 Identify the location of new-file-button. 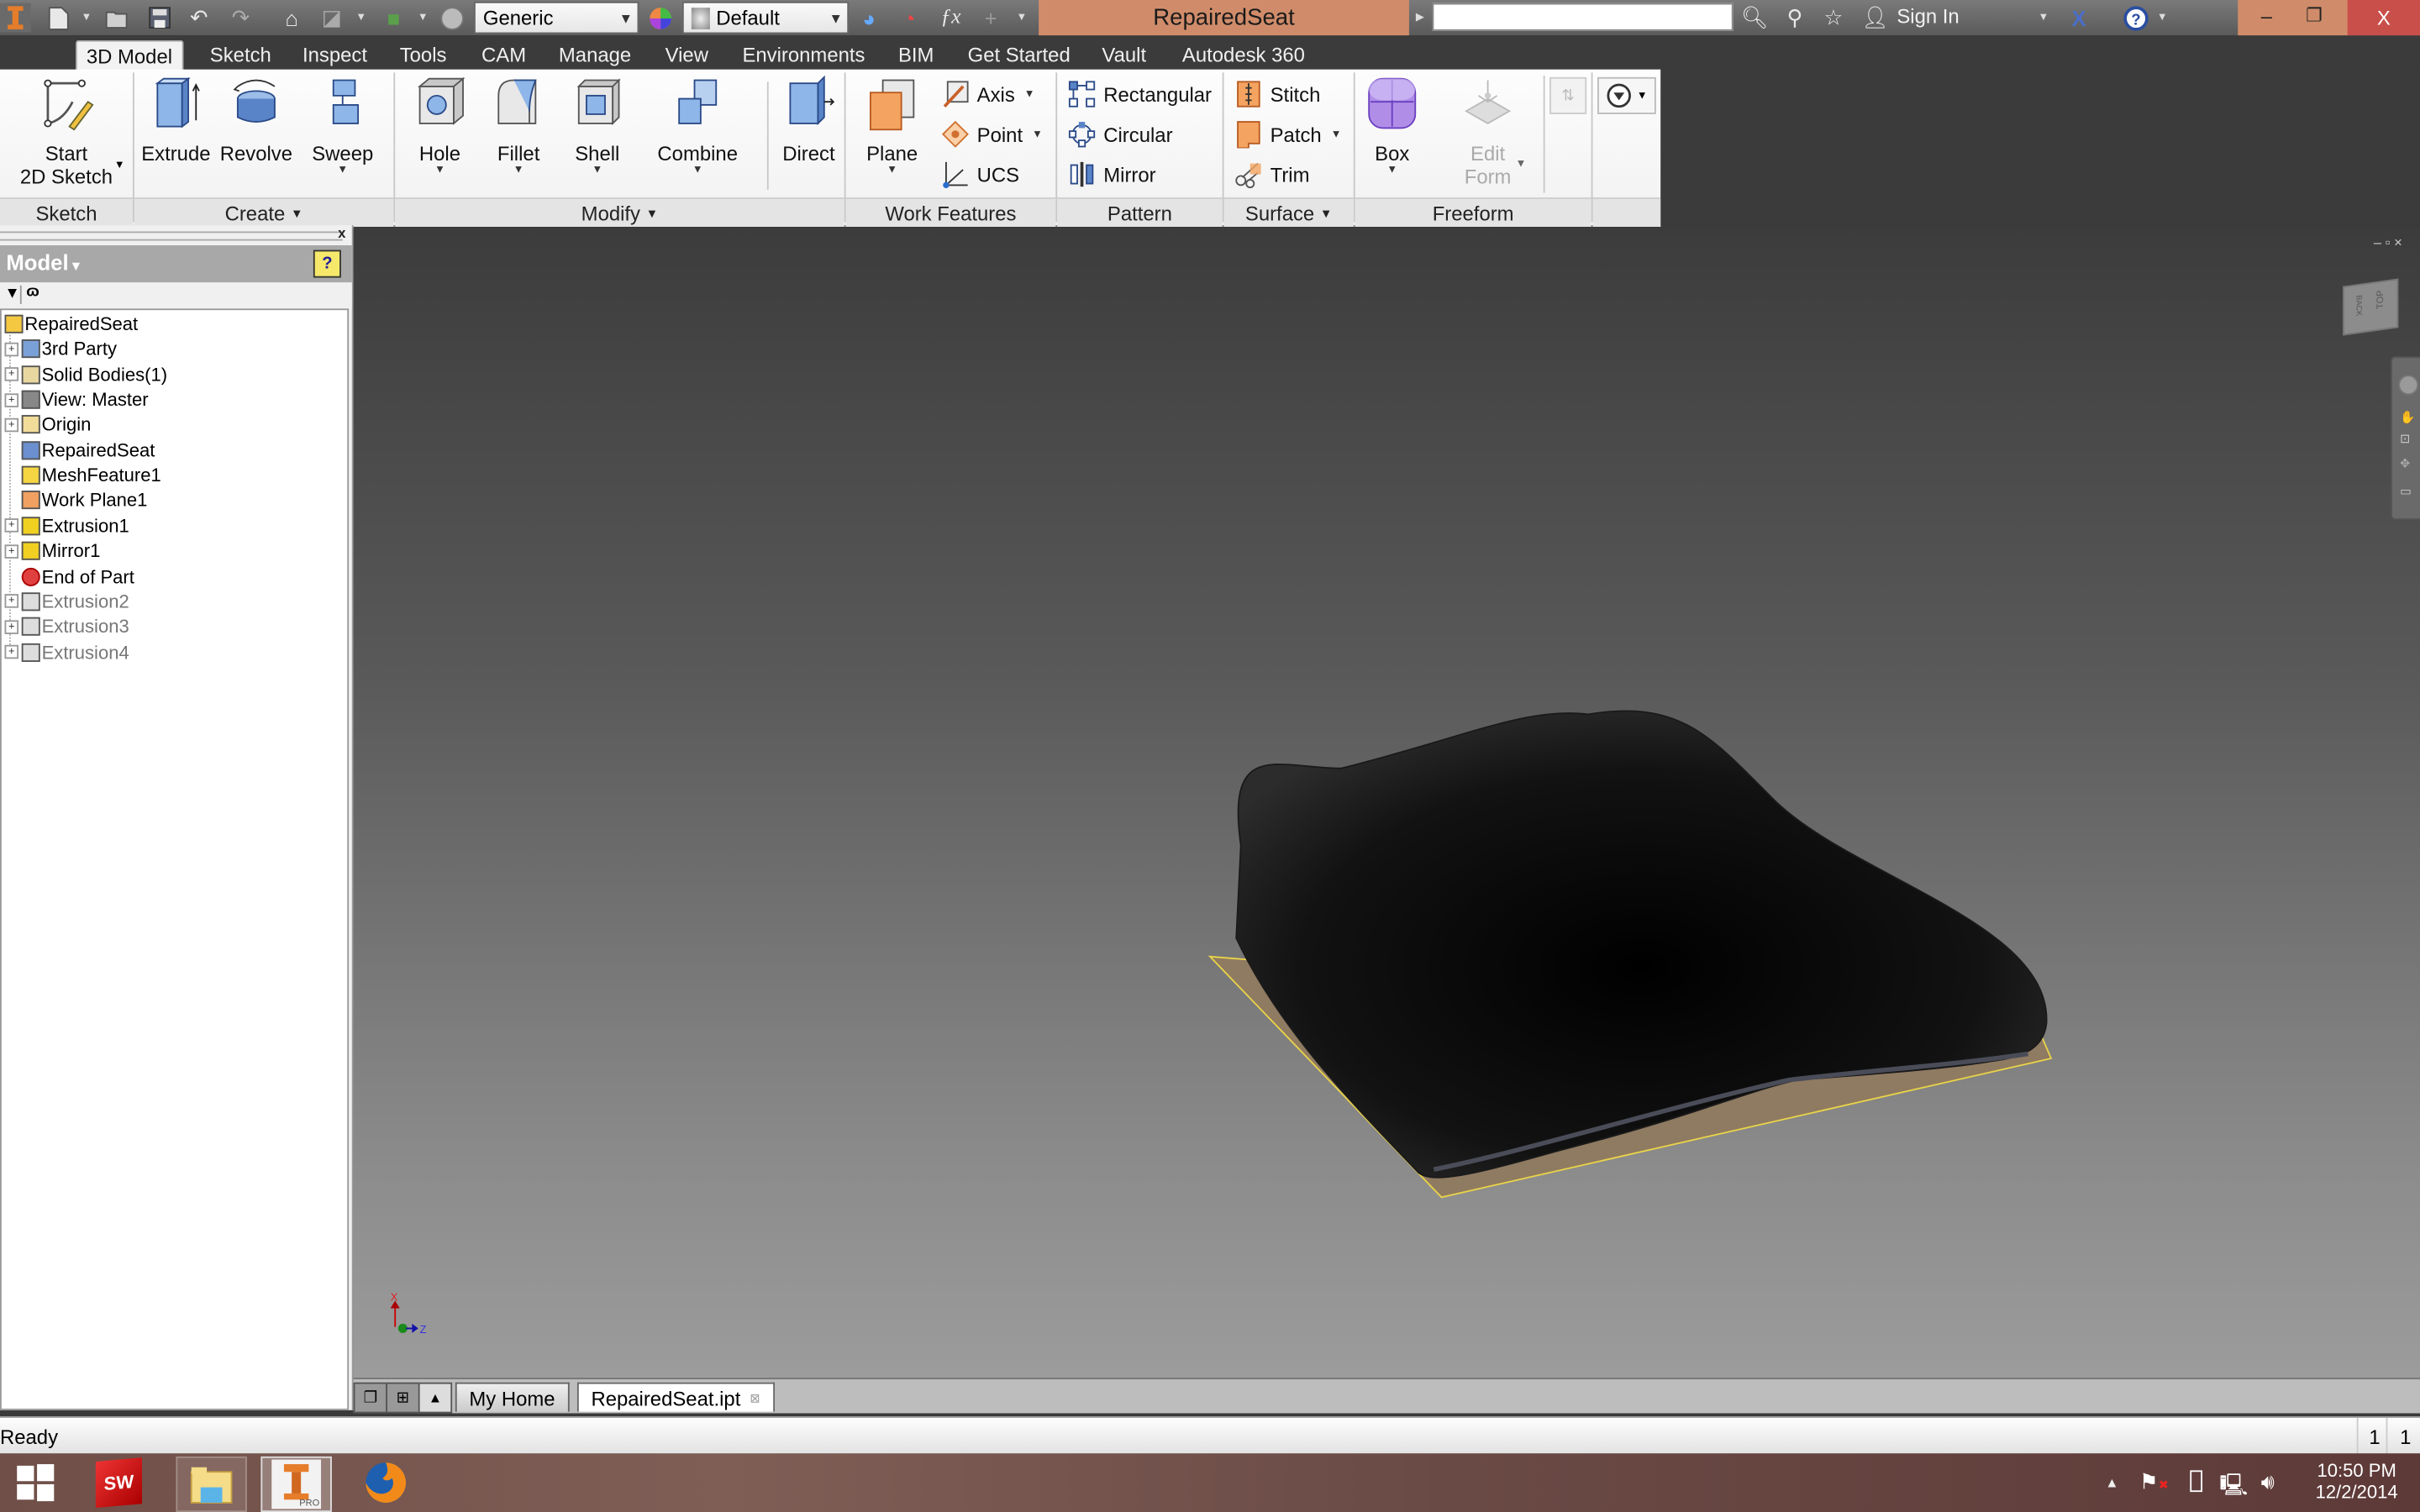
(58, 18).